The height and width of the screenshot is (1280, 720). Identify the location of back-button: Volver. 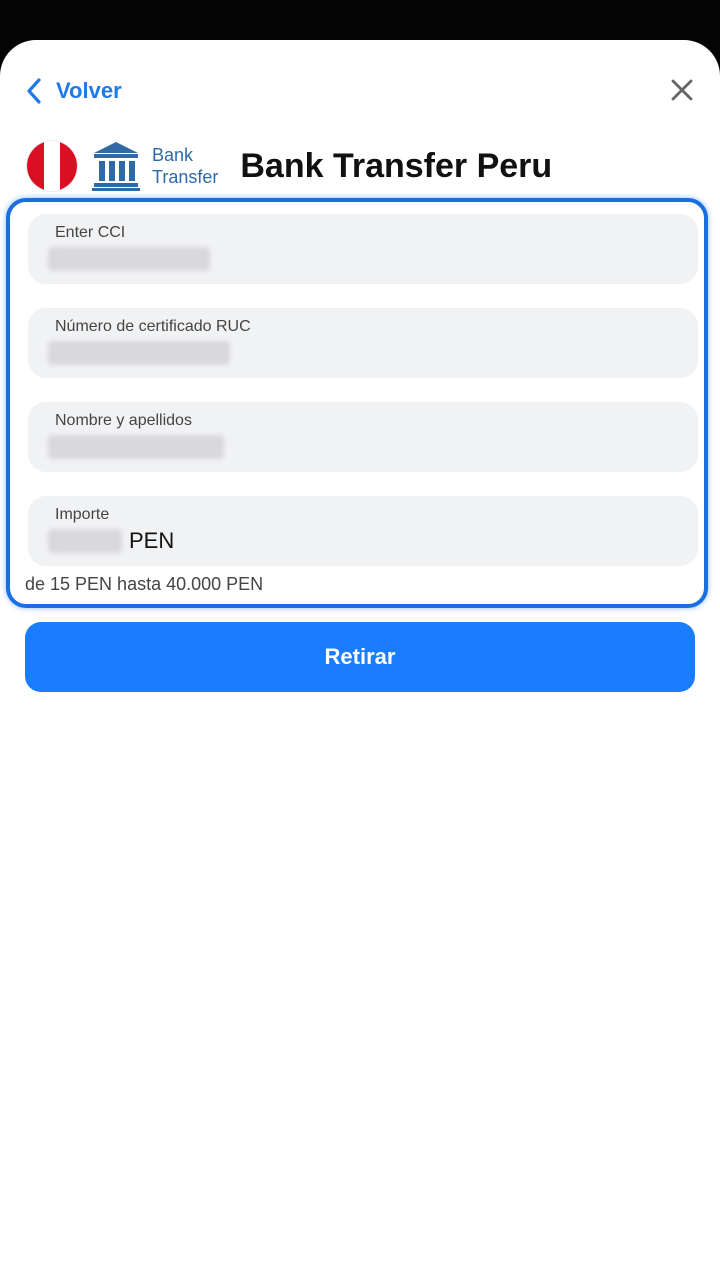
(73, 91).